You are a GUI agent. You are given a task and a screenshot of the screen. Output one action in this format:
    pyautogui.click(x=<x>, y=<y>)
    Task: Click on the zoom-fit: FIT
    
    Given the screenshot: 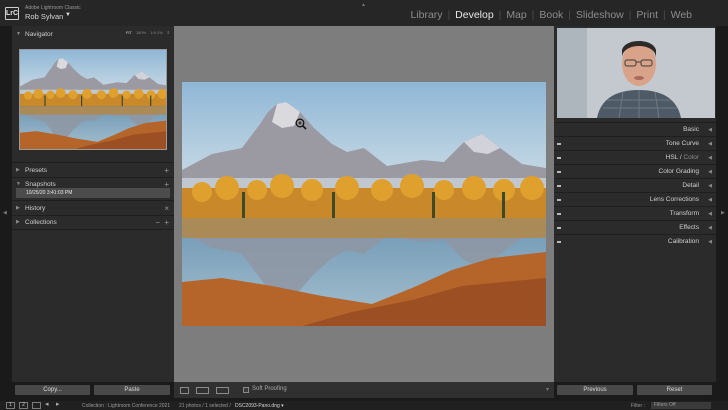 What is the action you would take?
    pyautogui.click(x=129, y=32)
    